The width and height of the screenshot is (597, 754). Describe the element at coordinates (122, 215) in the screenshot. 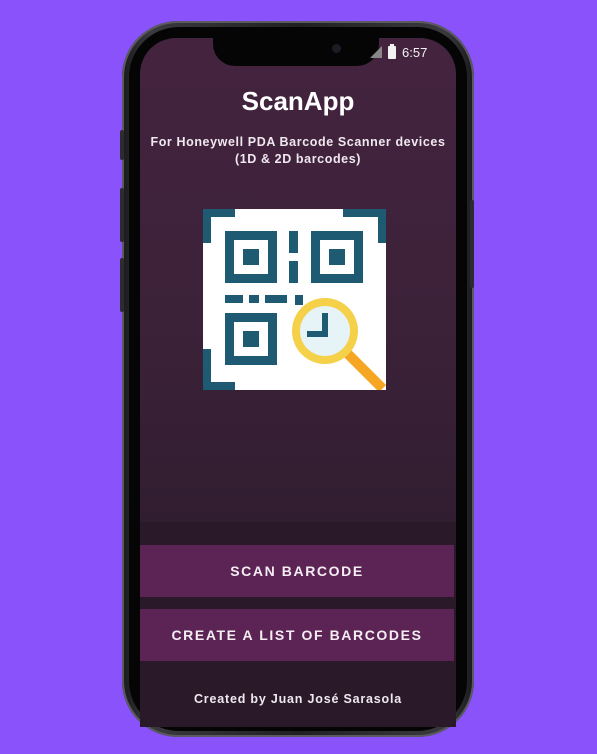

I see `side-button-volume-up` at that location.